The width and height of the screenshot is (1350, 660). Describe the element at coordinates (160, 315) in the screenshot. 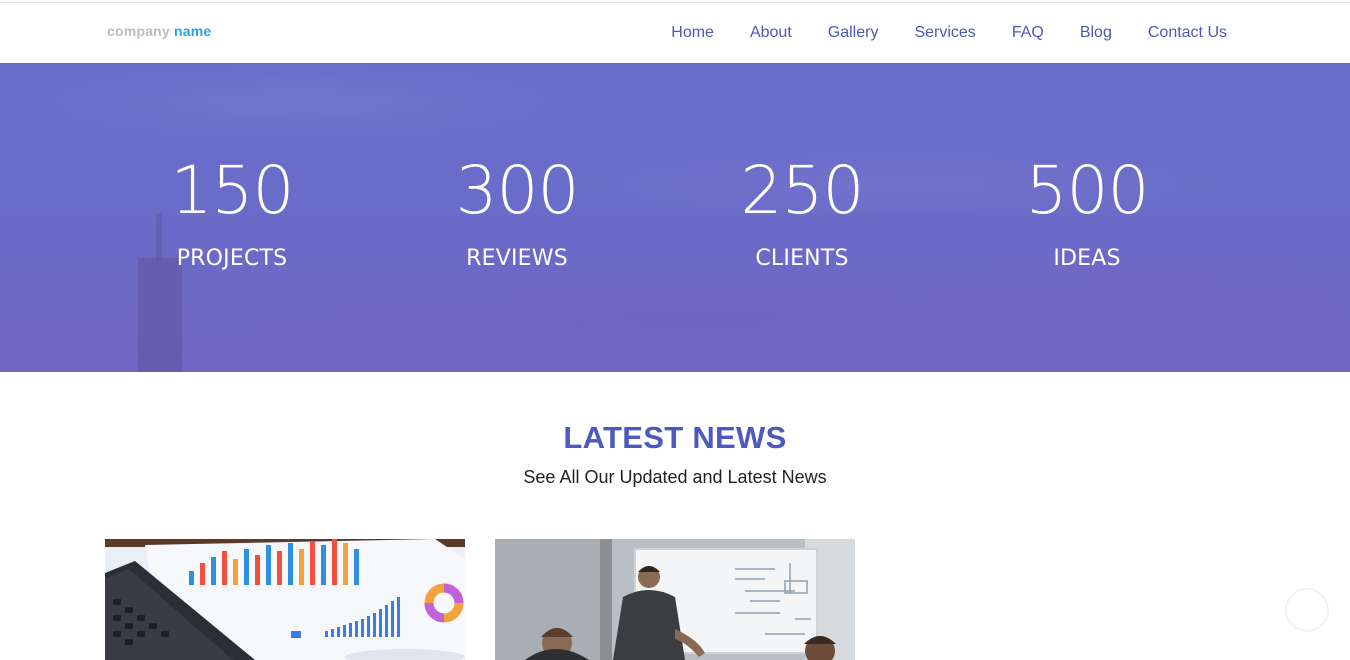

I see `tower-silhouette` at that location.